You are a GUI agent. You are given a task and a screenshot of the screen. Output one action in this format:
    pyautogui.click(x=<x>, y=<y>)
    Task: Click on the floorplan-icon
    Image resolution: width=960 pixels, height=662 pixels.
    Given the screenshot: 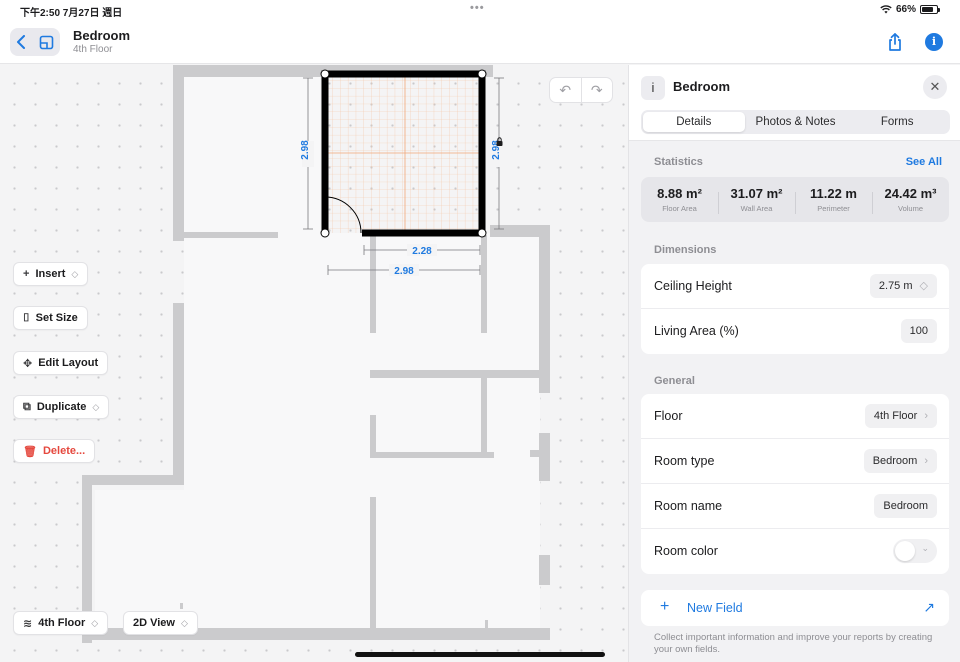 What is the action you would take?
    pyautogui.click(x=46, y=42)
    